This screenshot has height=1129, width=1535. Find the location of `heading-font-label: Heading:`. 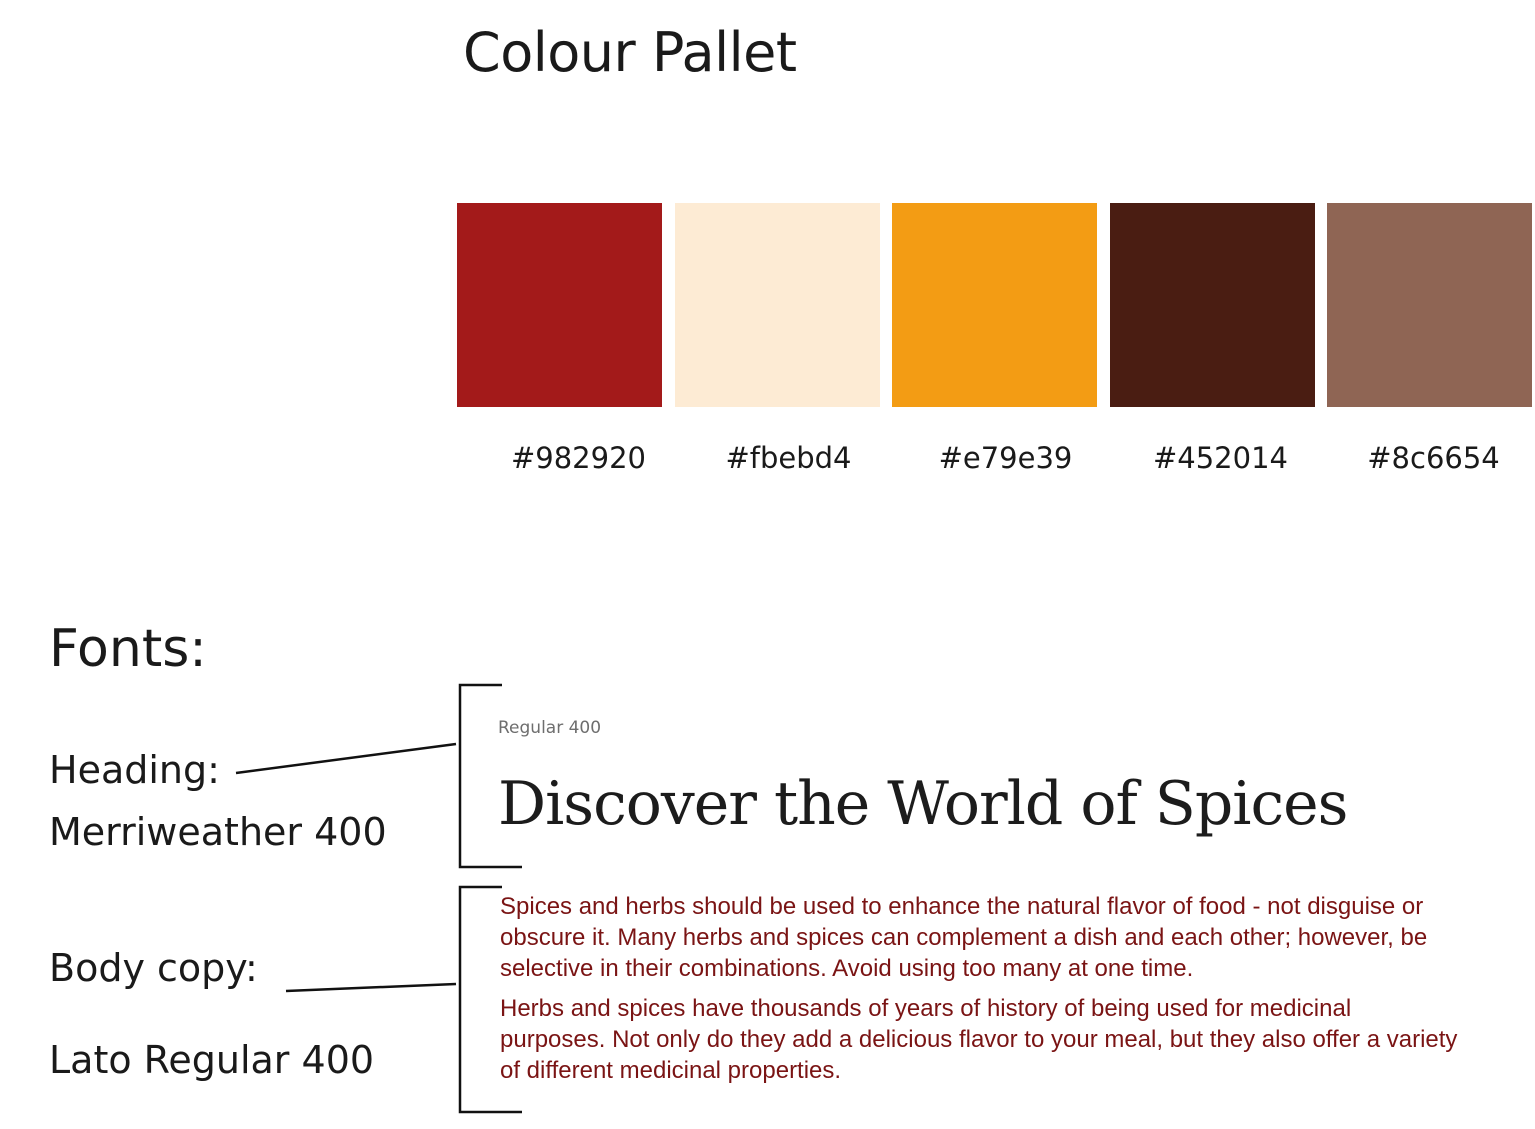

heading-font-label: Heading: is located at coordinates (134, 770).